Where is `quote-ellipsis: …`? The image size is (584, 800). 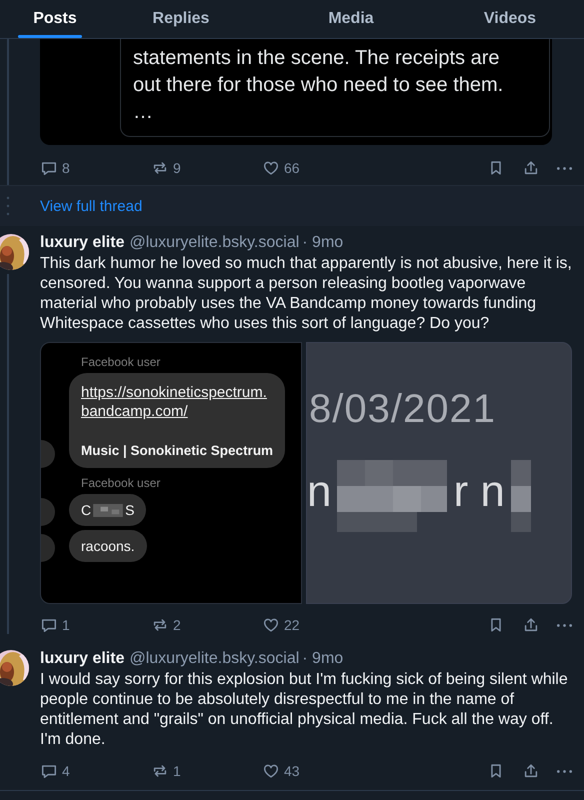 quote-ellipsis: … is located at coordinates (143, 112).